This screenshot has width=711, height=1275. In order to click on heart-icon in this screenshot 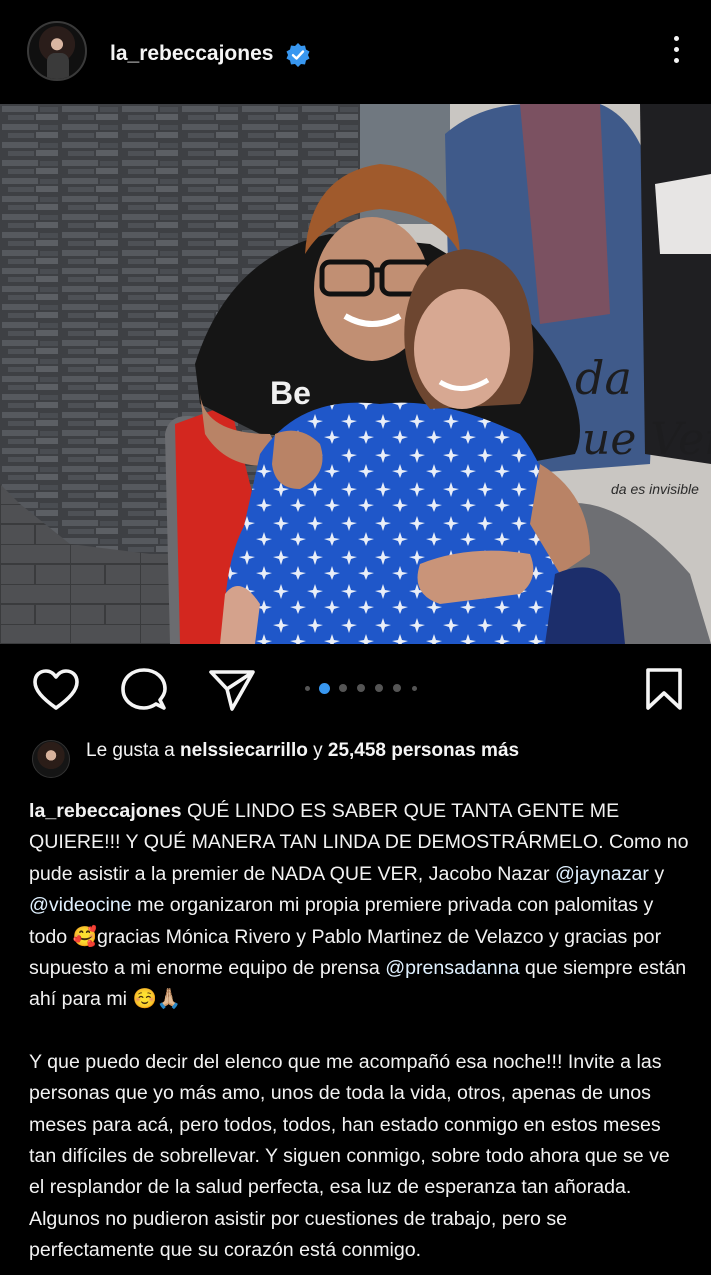, I will do `click(56, 690)`.